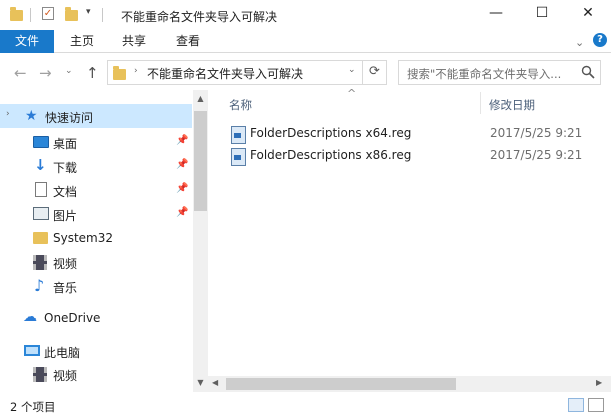 The height and width of the screenshot is (417, 611). I want to click on recent-locations-icon: ⌄, so click(69, 71).